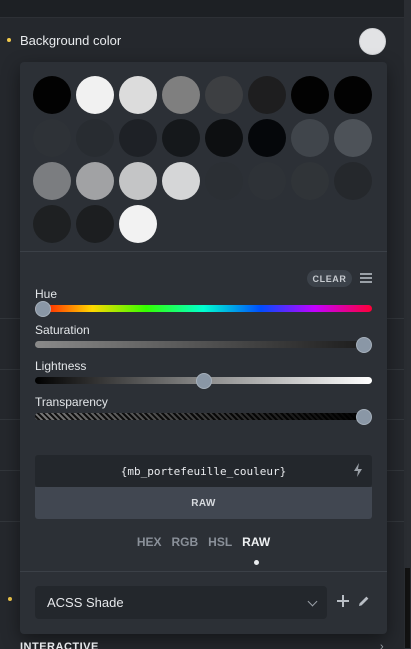 The image size is (411, 649). Describe the element at coordinates (329, 278) in the screenshot. I see `clear-button: CLEAR` at that location.